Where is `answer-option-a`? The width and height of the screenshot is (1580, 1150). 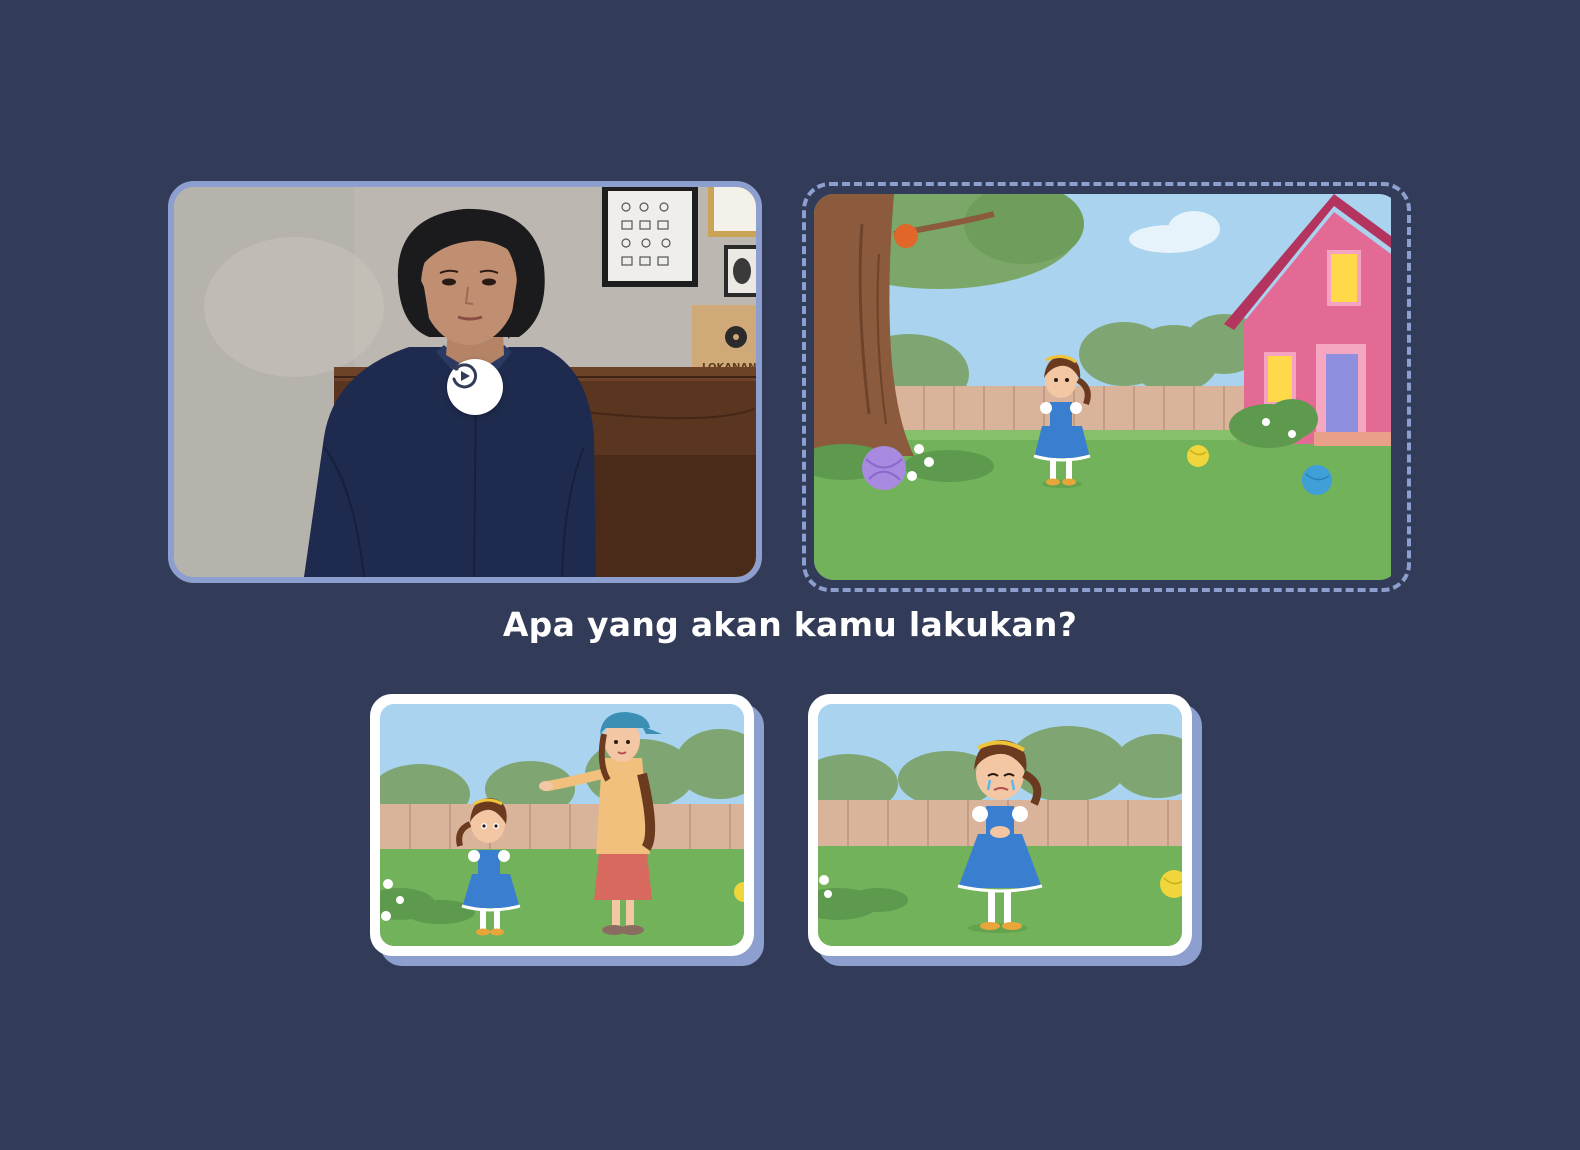
answer-option-a is located at coordinates (567, 830).